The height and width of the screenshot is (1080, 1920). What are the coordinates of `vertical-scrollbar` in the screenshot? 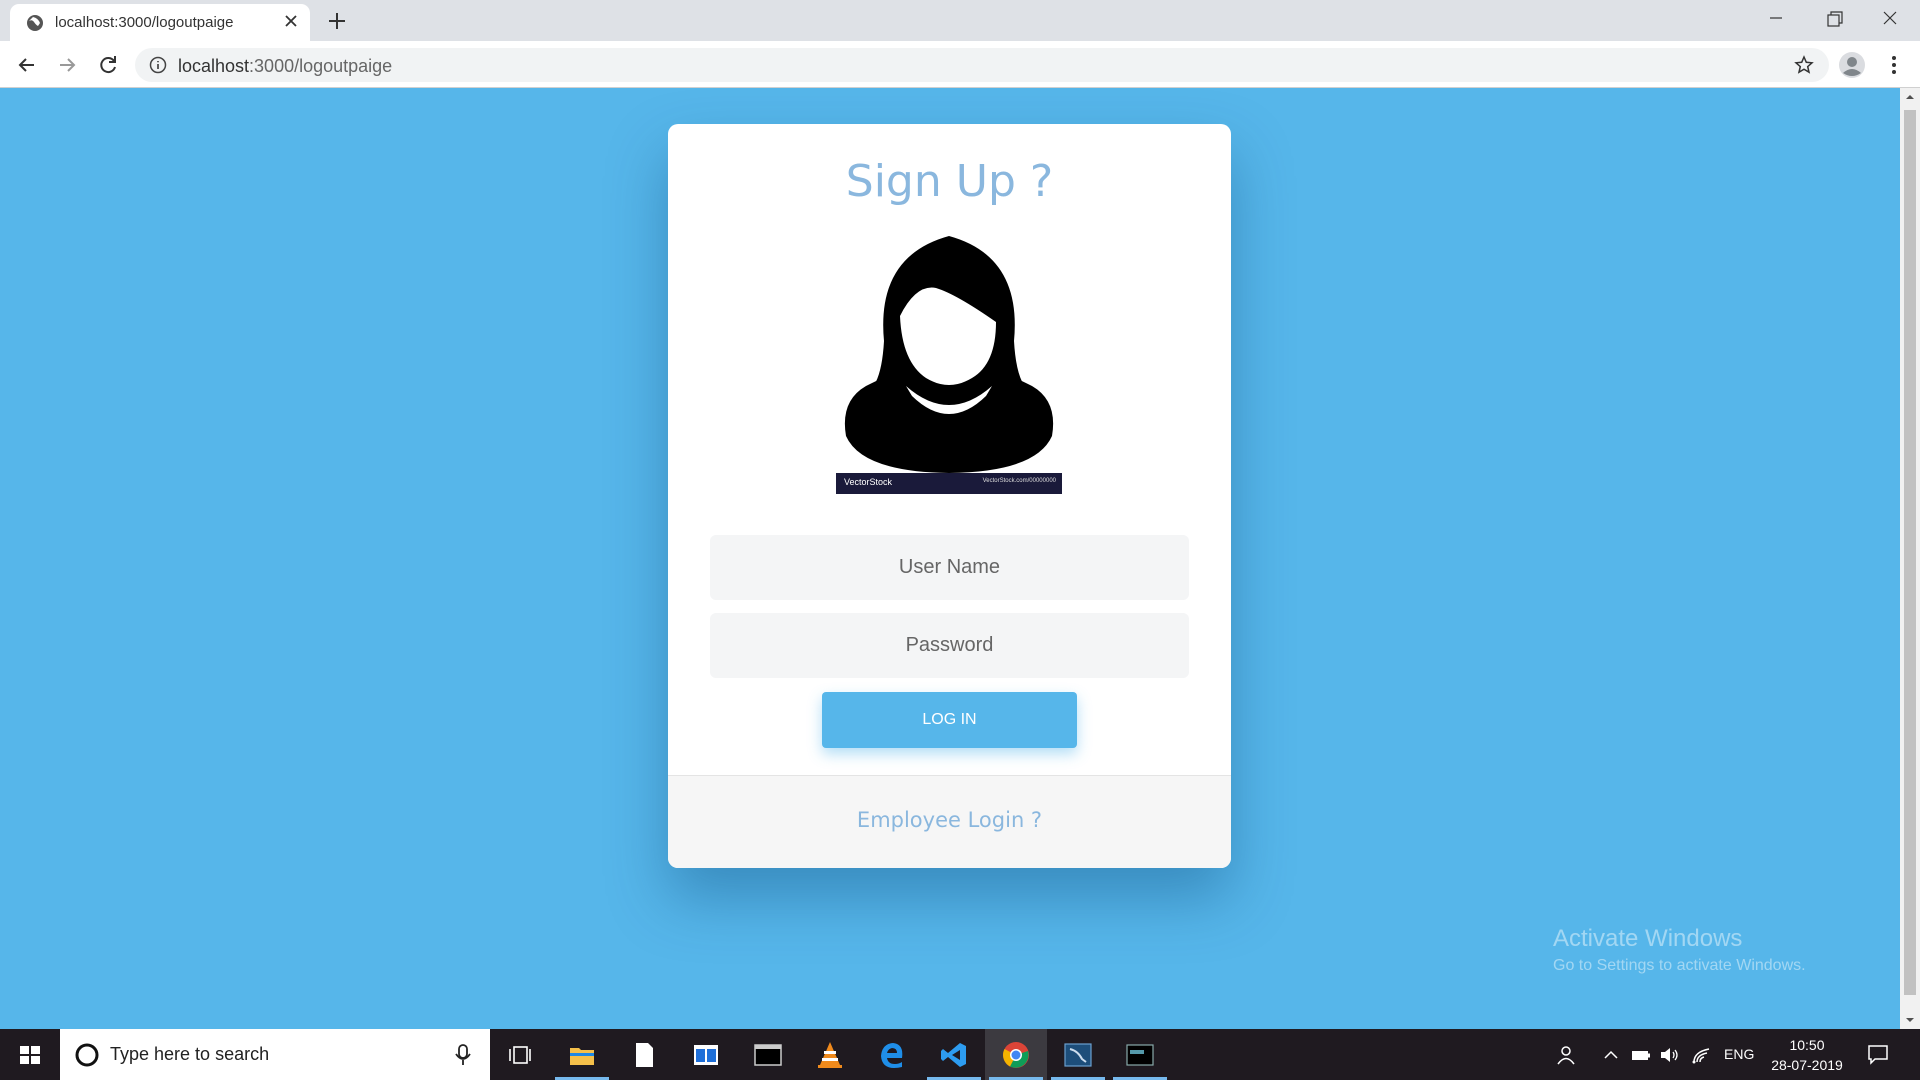 It's located at (1910, 558).